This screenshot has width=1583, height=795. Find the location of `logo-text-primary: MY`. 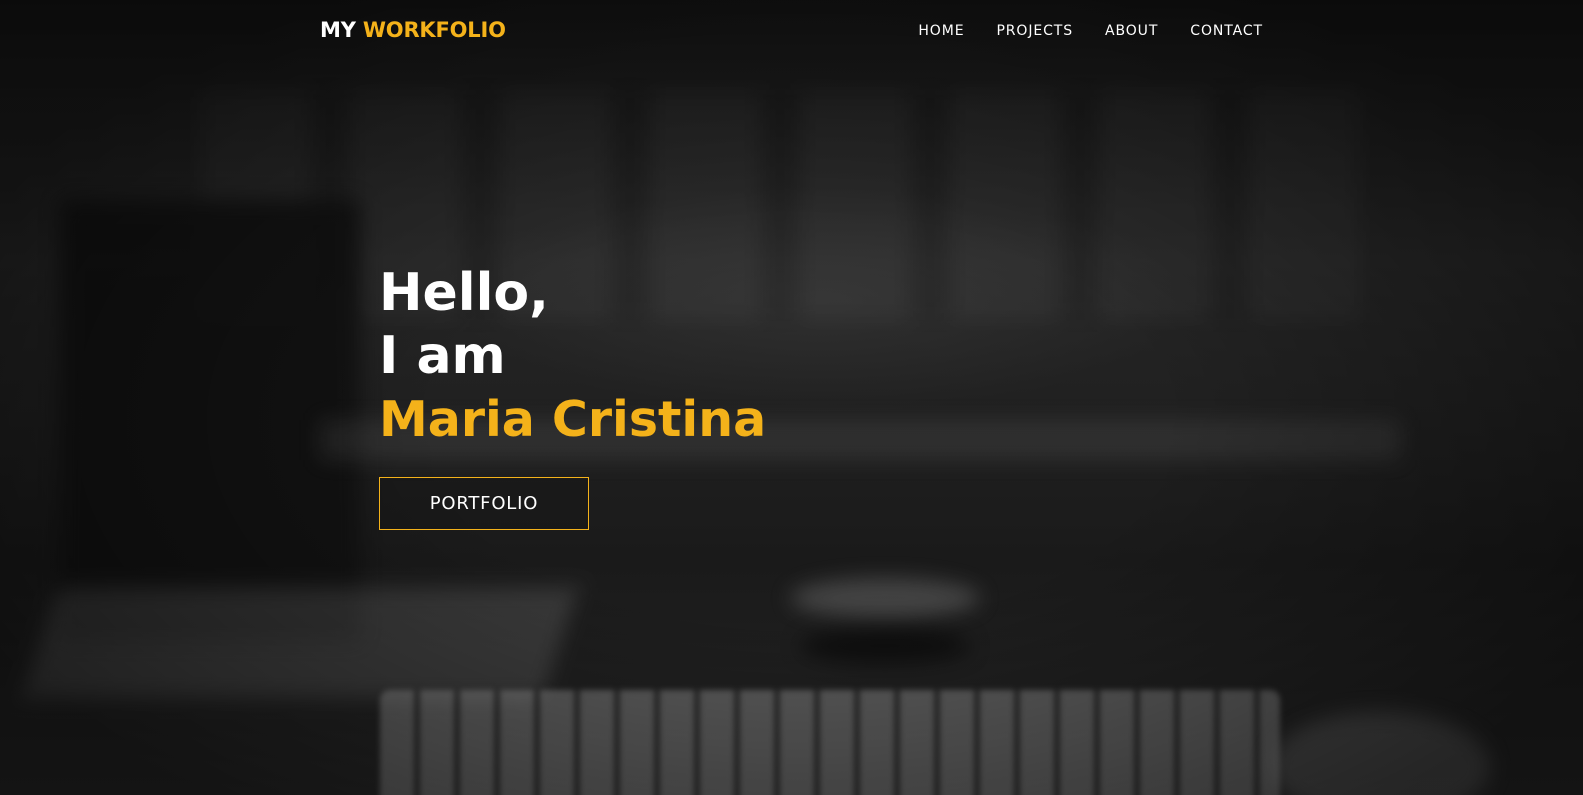

logo-text-primary: MY is located at coordinates (338, 30).